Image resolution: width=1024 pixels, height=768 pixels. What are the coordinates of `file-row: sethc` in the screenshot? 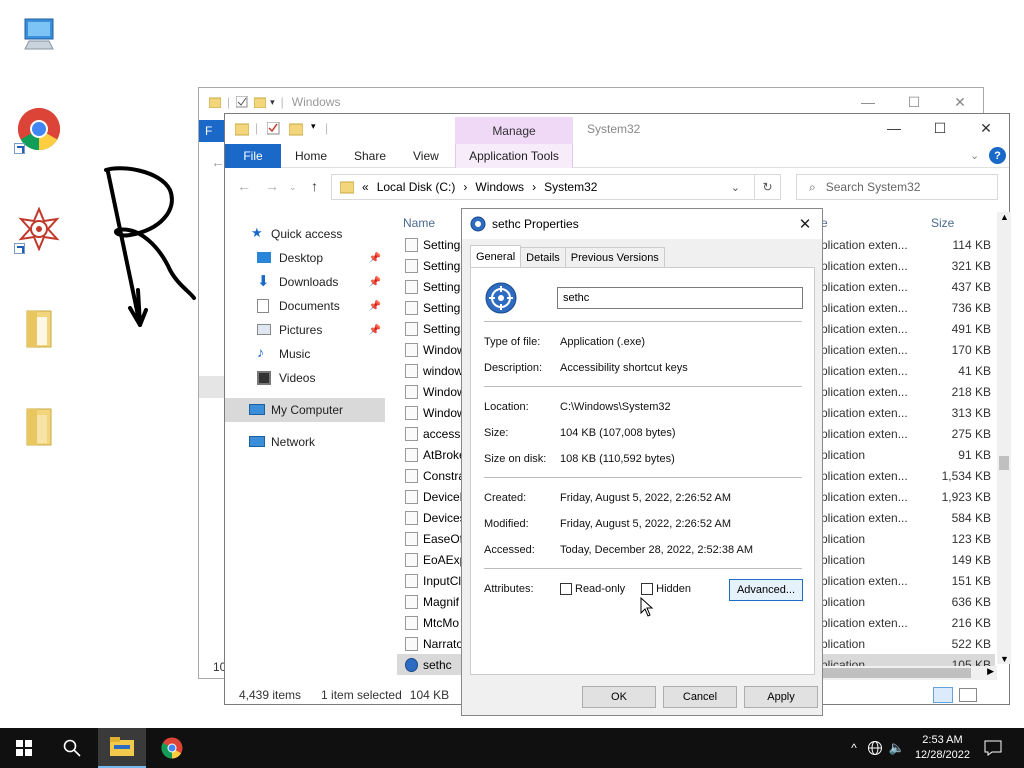 It's located at (429, 664).